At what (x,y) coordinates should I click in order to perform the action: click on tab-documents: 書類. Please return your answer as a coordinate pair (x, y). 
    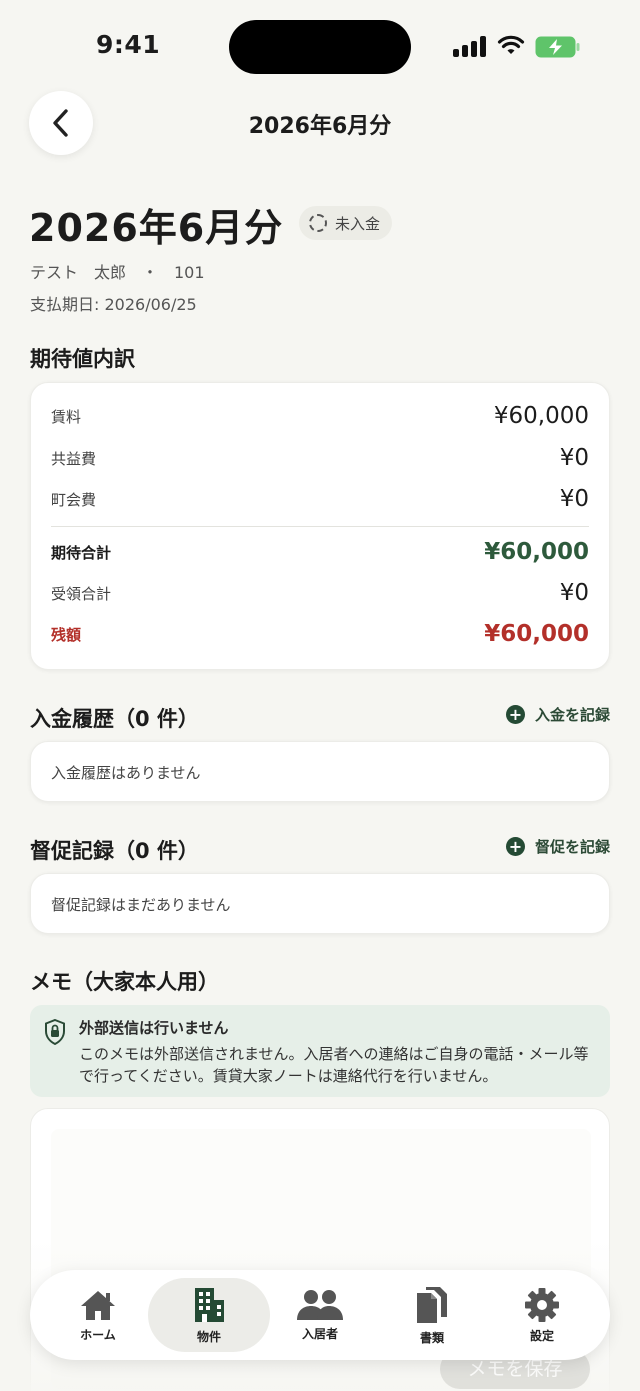
    Looking at the image, I should click on (432, 1315).